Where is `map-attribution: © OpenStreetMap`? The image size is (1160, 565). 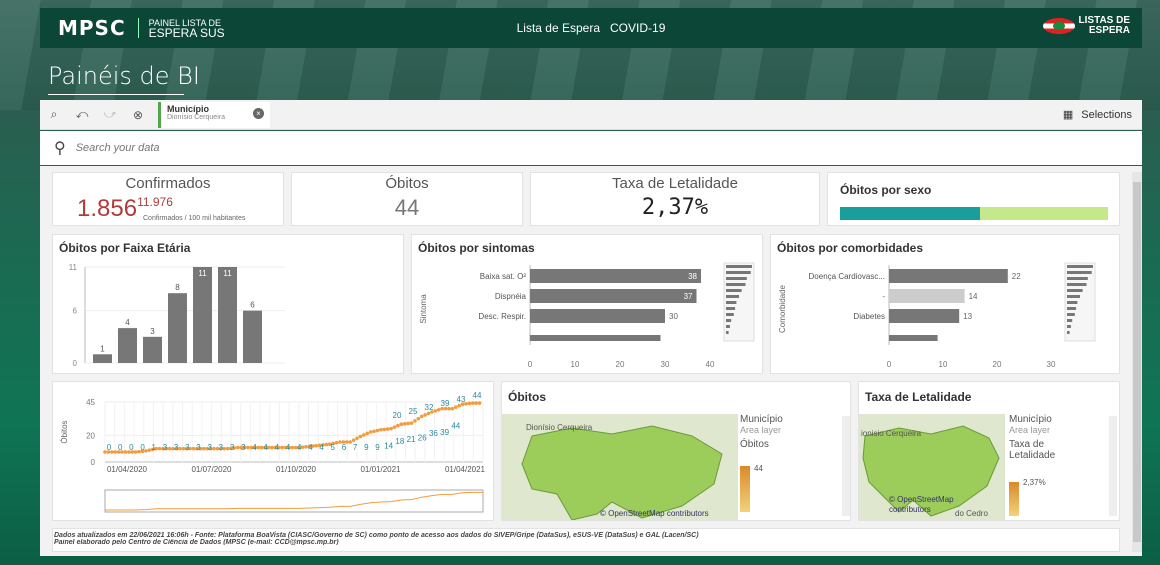
map-attribution: © OpenStreetMap is located at coordinates (921, 499).